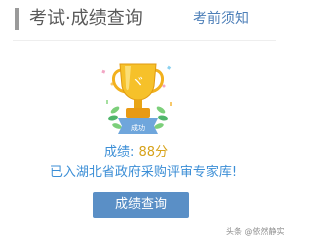 Image resolution: width=320 pixels, height=242 pixels. What do you see at coordinates (119, 152) in the screenshot?
I see `score-label: 成绩:` at bounding box center [119, 152].